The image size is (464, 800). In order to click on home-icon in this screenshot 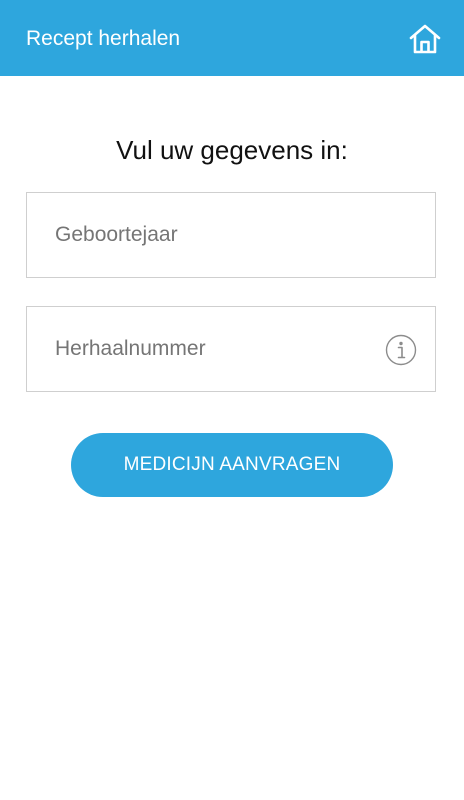, I will do `click(425, 39)`.